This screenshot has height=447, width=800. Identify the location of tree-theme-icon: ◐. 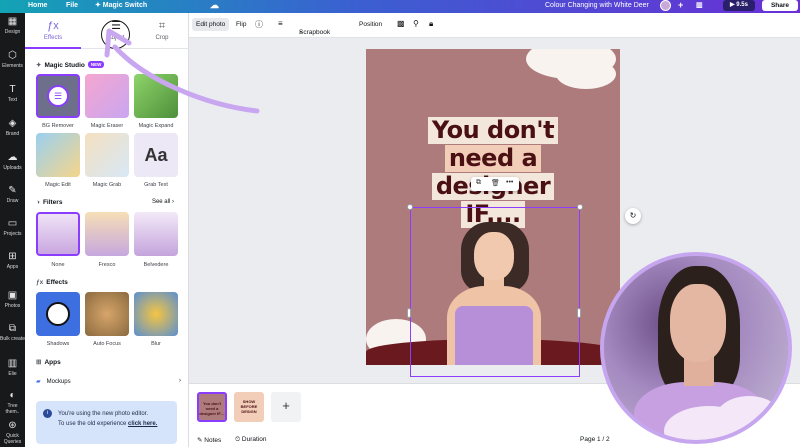
(12, 395).